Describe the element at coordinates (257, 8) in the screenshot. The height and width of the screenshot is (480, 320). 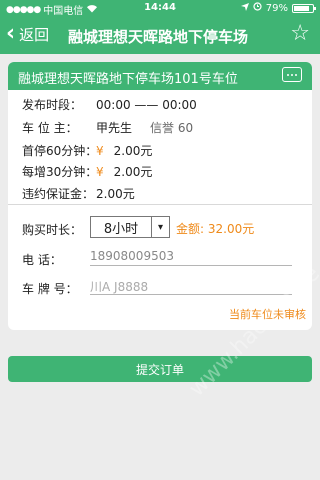
I see `alarm-icon` at that location.